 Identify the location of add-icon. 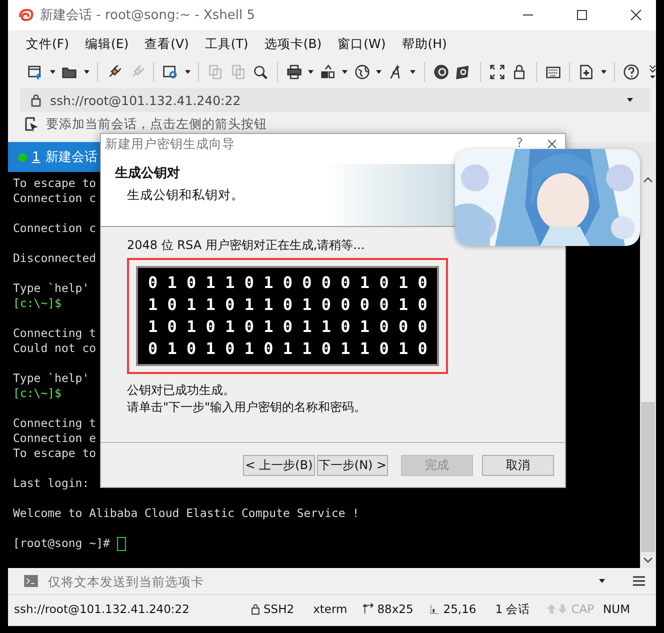
(586, 72).